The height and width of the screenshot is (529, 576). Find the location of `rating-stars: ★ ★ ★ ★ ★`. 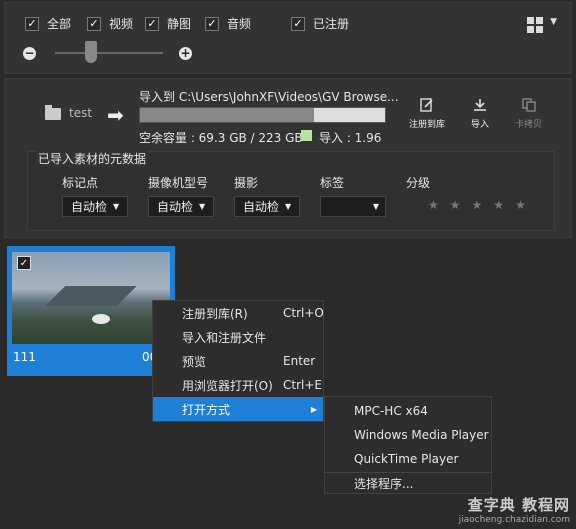

rating-stars: ★ ★ ★ ★ ★ is located at coordinates (477, 205).